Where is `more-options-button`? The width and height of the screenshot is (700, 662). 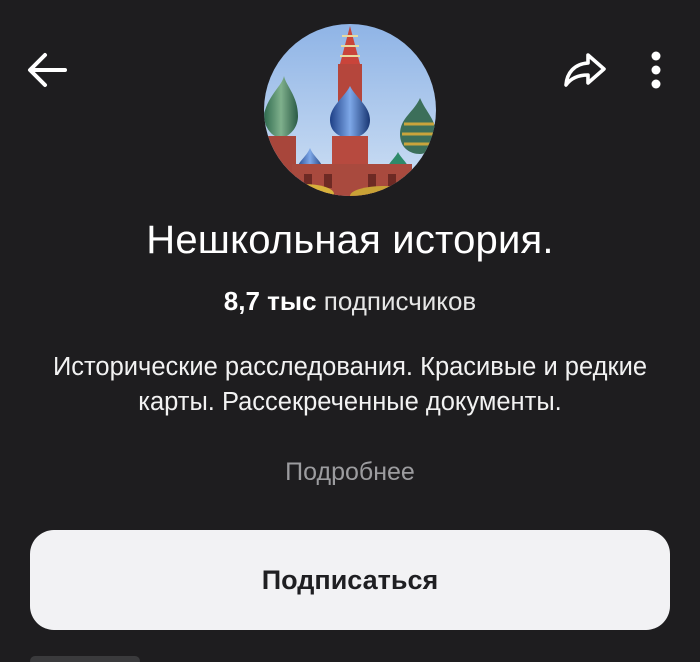 more-options-button is located at coordinates (656, 70).